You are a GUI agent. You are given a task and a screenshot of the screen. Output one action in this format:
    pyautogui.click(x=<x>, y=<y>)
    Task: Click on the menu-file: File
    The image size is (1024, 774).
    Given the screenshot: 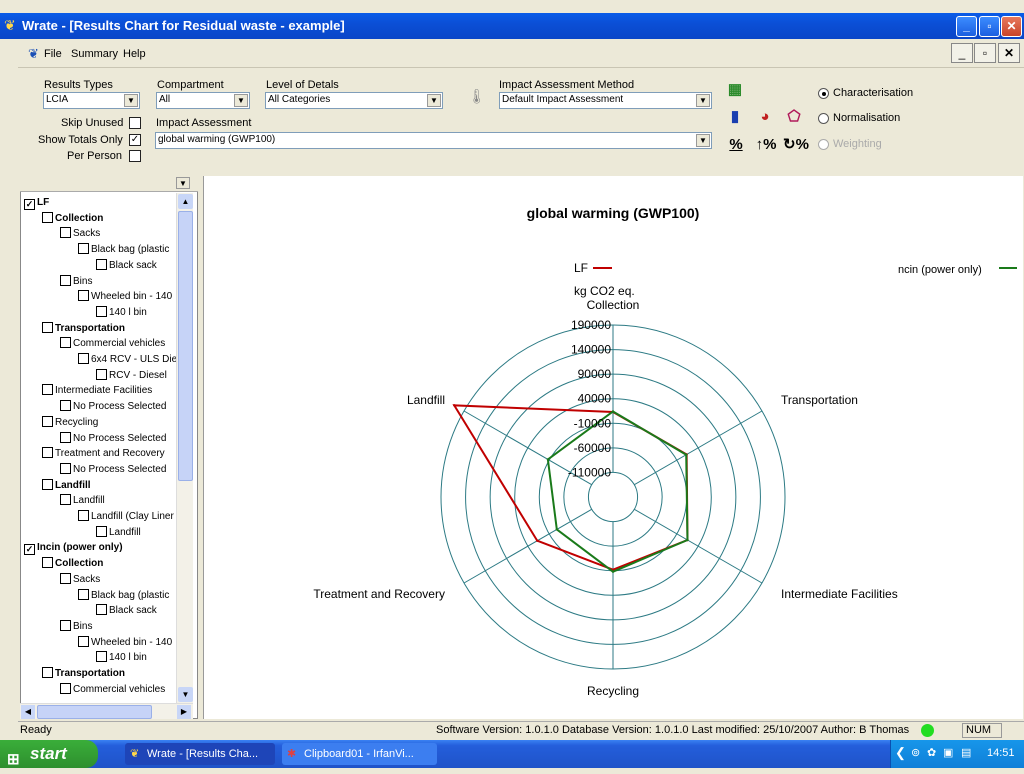 What is the action you would take?
    pyautogui.click(x=53, y=54)
    